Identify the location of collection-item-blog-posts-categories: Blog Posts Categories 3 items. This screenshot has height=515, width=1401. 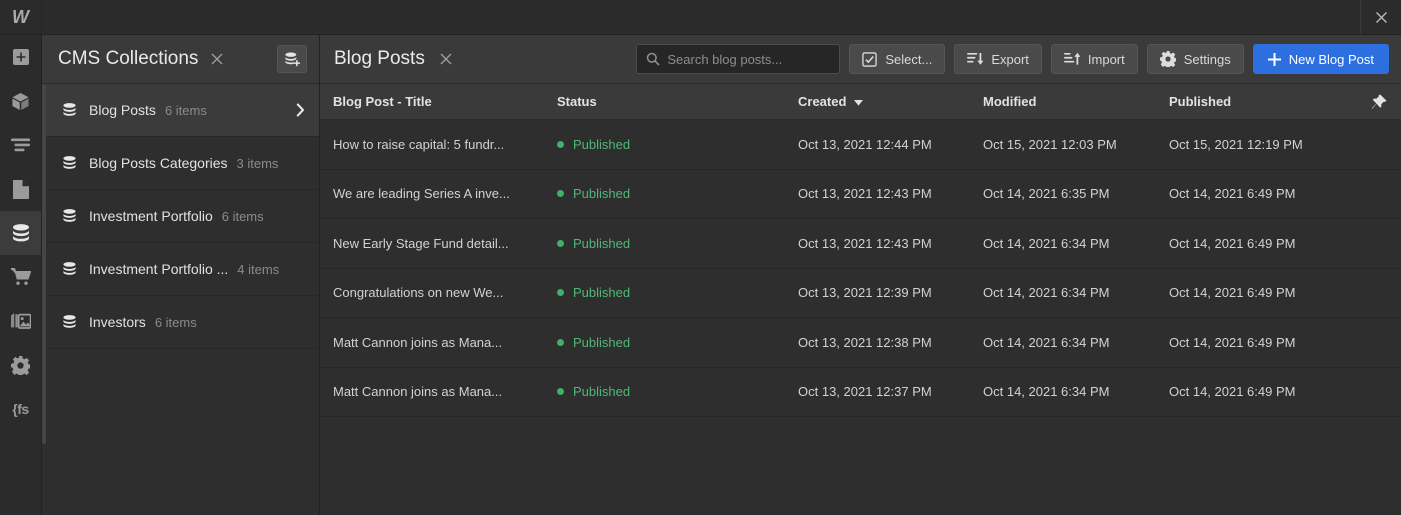
(180, 163).